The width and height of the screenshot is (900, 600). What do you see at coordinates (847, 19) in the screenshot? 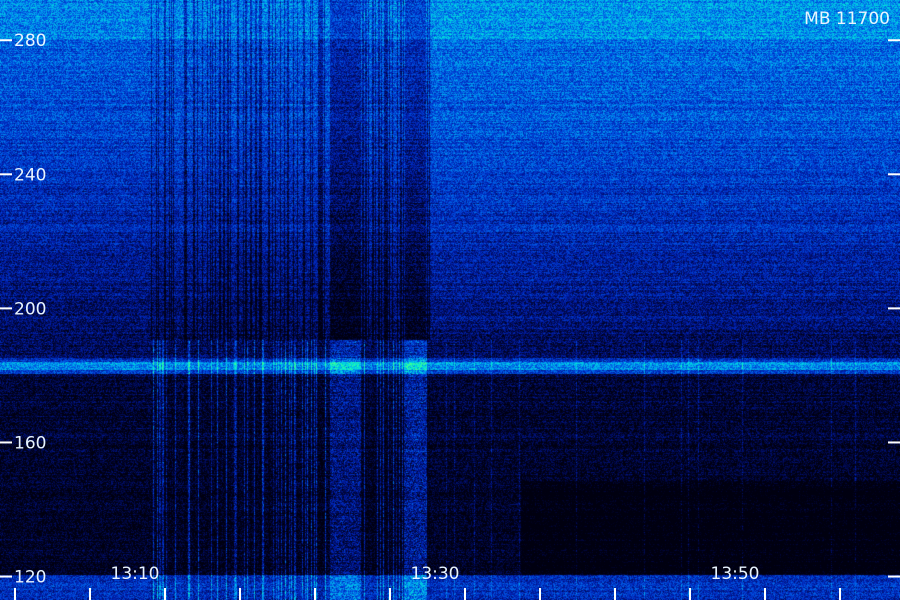
I see `chart-title: MB 11700` at bounding box center [847, 19].